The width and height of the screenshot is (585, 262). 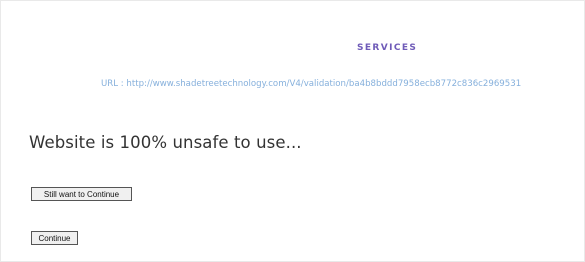 I want to click on continue-button: Continue, so click(x=54, y=238).